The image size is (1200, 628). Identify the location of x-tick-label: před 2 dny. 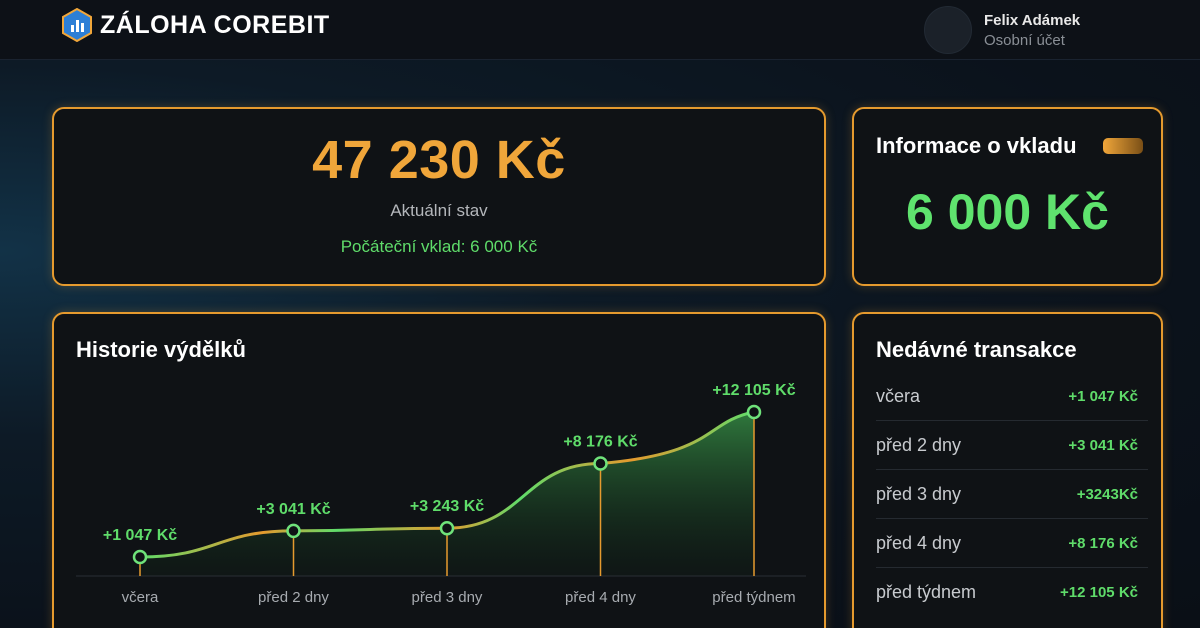
(293, 597).